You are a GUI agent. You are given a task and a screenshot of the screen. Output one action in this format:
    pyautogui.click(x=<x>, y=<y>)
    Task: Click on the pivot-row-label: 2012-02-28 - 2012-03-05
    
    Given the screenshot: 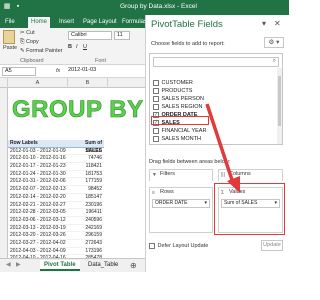 What is the action you would take?
    pyautogui.click(x=38, y=212)
    